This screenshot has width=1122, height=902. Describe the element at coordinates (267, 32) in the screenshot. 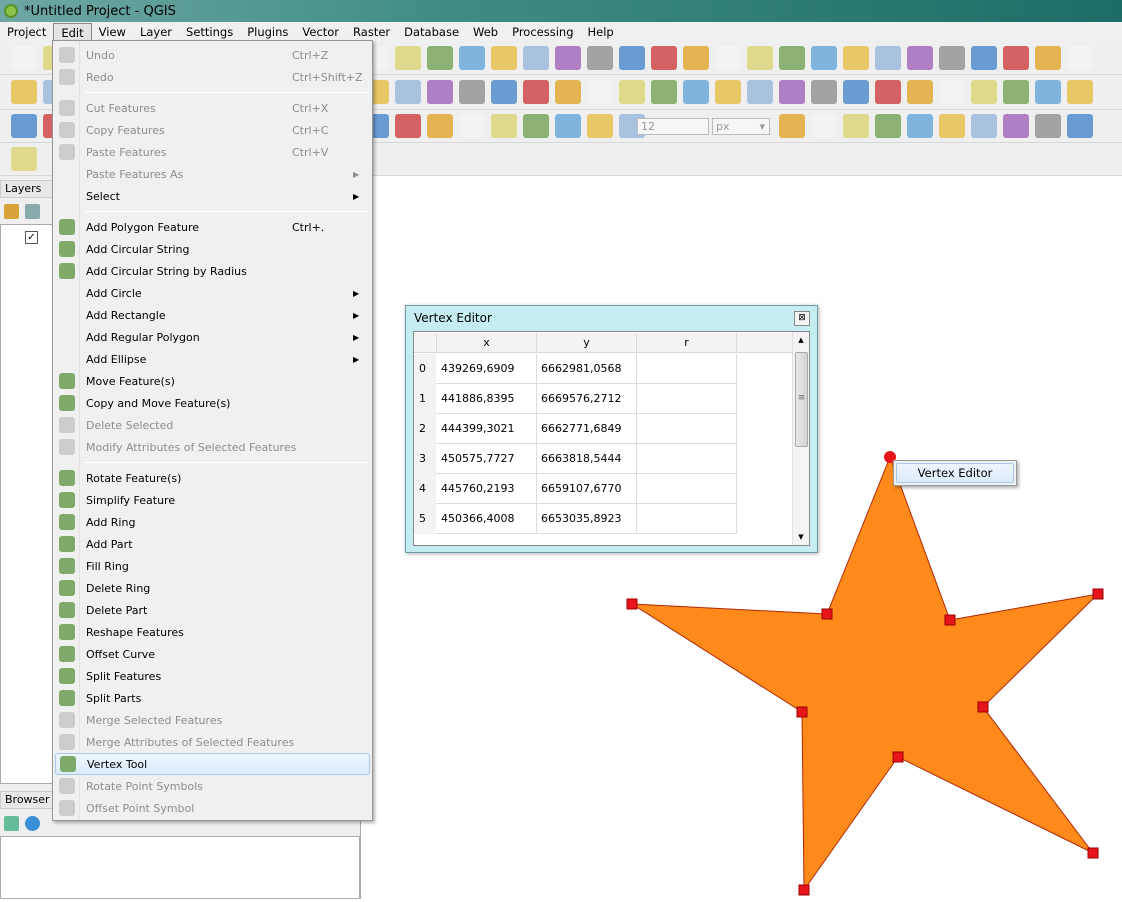

I see `menu-plugins: Plugins` at that location.